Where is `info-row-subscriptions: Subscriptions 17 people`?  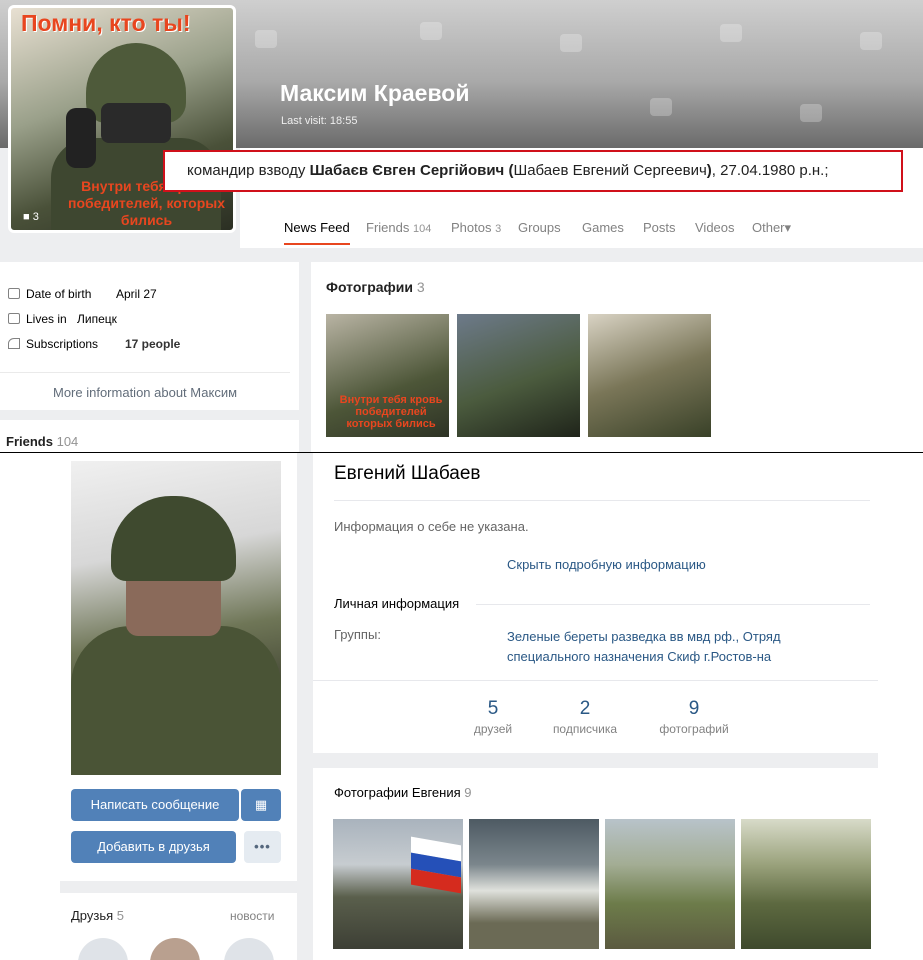
info-row-subscriptions: Subscriptions 17 people is located at coordinates (94, 344).